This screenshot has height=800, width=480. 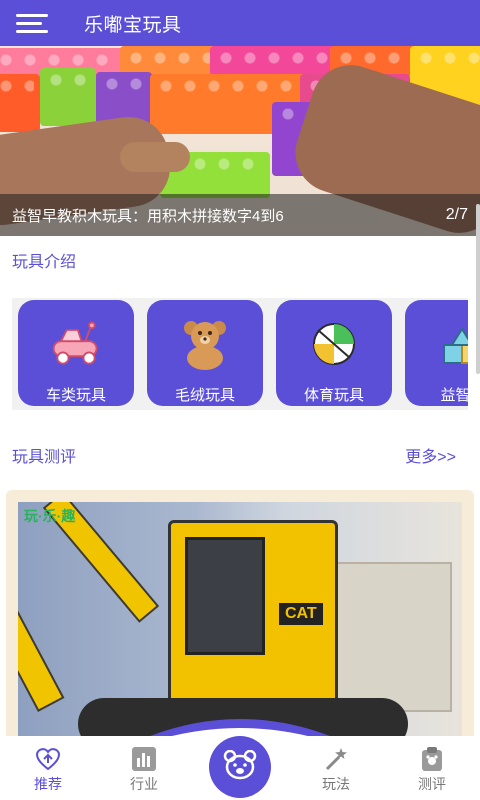 What do you see at coordinates (392, 637) in the screenshot?
I see `toy-box-image` at bounding box center [392, 637].